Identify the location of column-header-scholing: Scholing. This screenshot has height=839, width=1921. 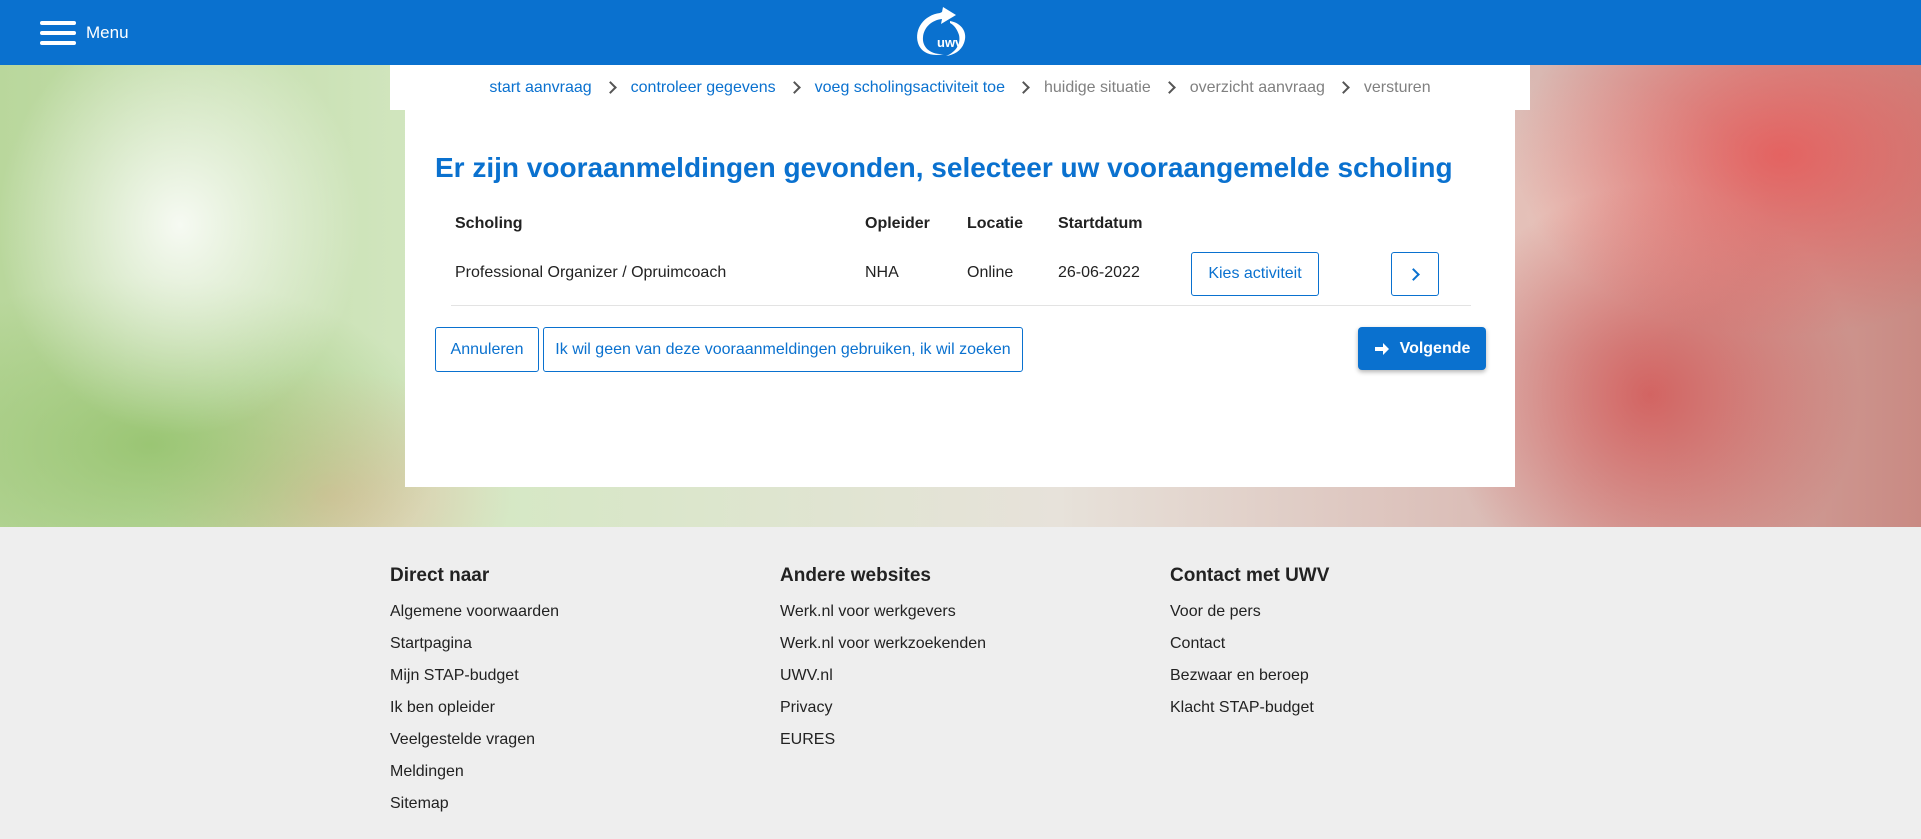
(489, 223).